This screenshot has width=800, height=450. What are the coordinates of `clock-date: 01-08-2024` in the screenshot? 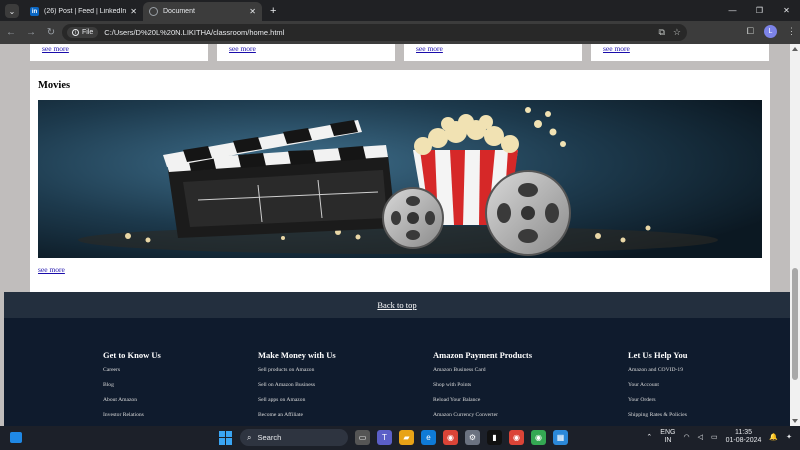 It's located at (743, 440).